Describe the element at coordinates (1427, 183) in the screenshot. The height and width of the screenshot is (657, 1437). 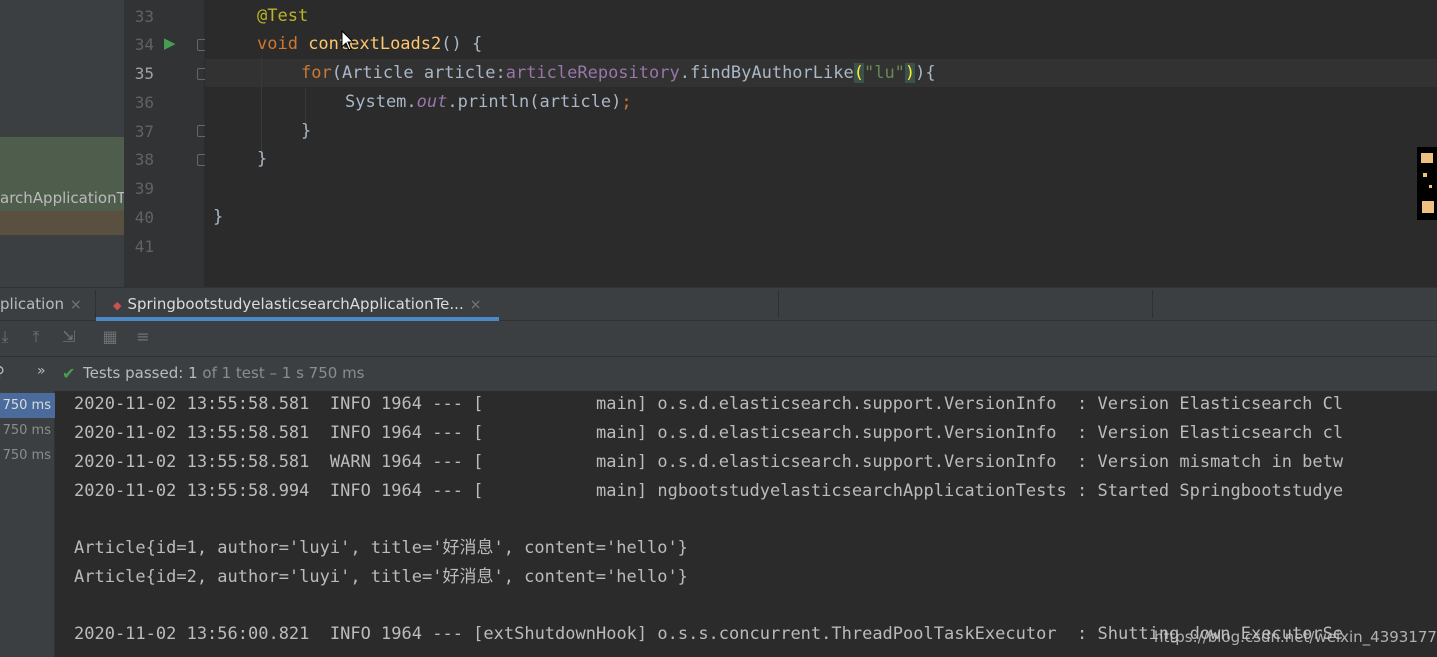
I see `side-thumbnail-image` at that location.